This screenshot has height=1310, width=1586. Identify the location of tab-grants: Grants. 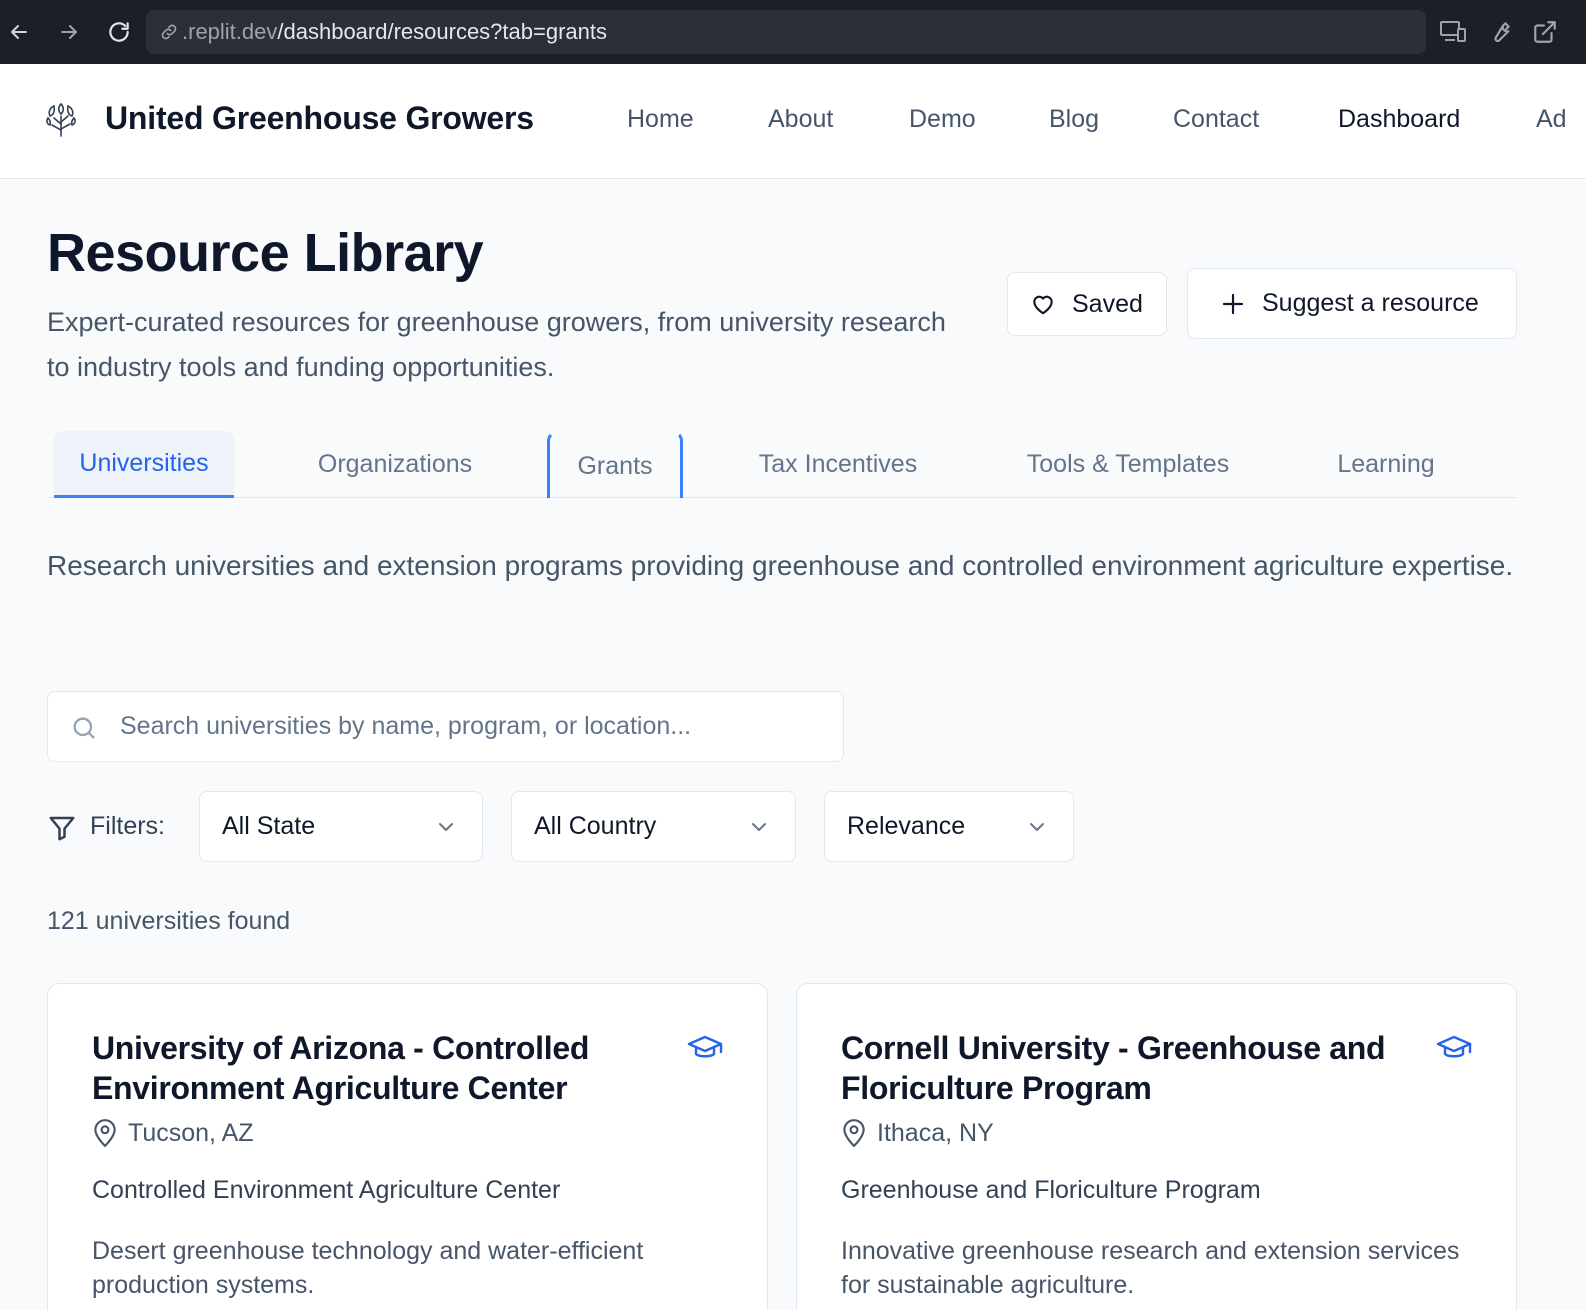
(615, 464).